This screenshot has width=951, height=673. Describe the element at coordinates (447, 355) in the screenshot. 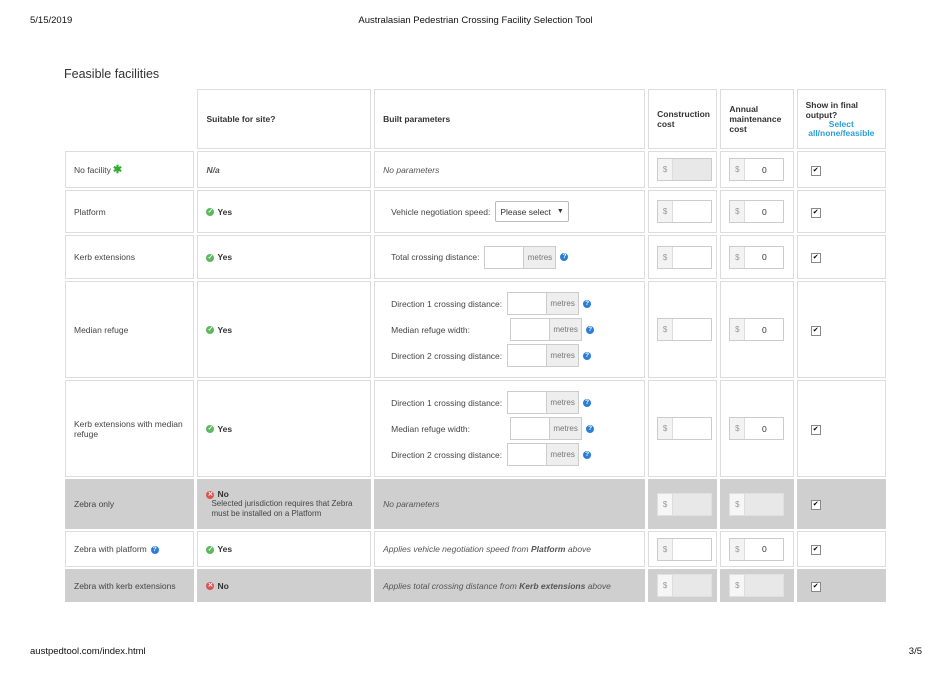

I see `param-label: Direction 2 crossing distance:` at that location.